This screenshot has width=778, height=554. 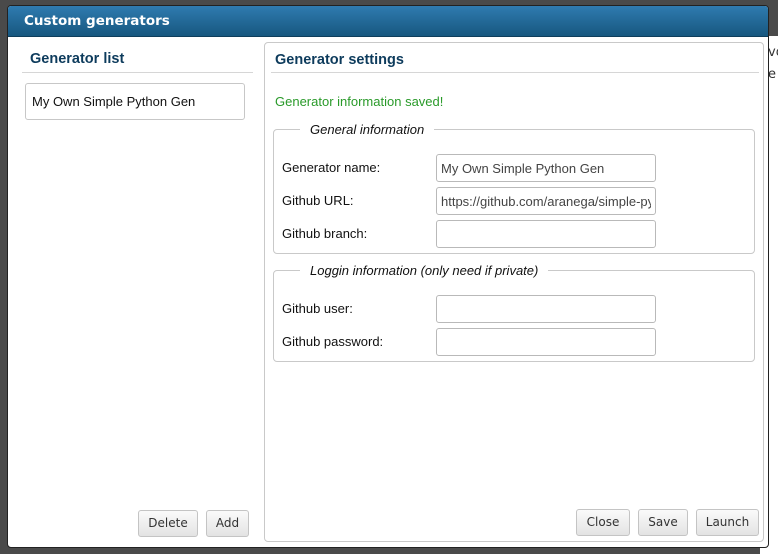 I want to click on github-password-label: Github password:, so click(x=333, y=341).